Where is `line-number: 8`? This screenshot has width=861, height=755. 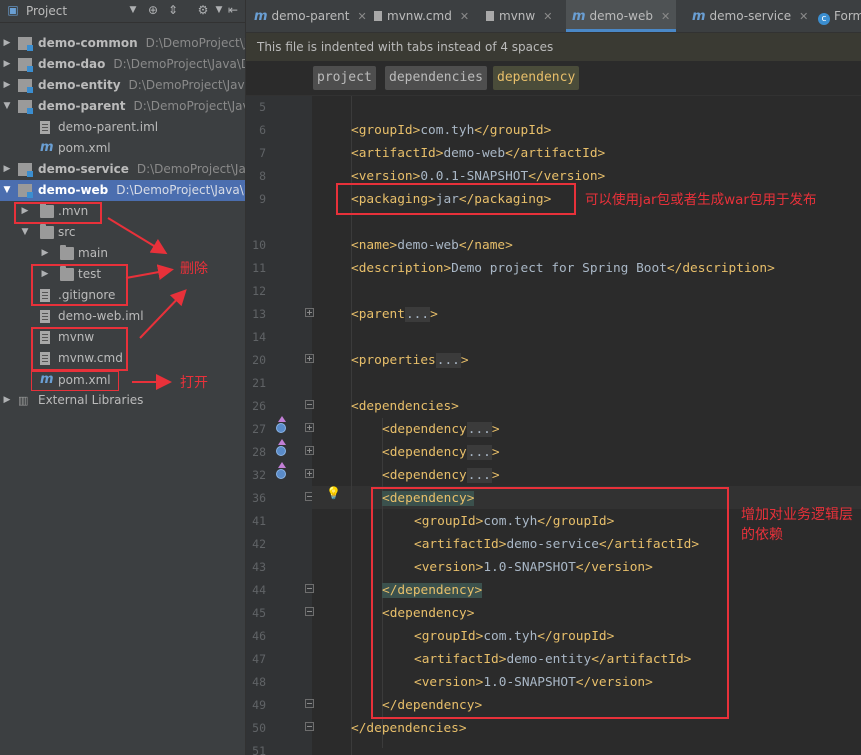
line-number: 8 is located at coordinates (262, 176).